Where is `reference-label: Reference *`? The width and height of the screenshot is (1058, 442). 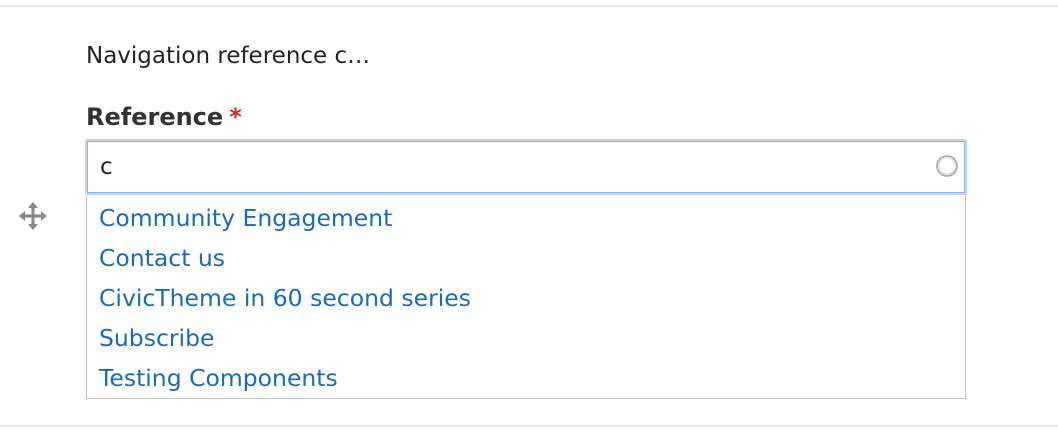
reference-label: Reference * is located at coordinates (164, 117).